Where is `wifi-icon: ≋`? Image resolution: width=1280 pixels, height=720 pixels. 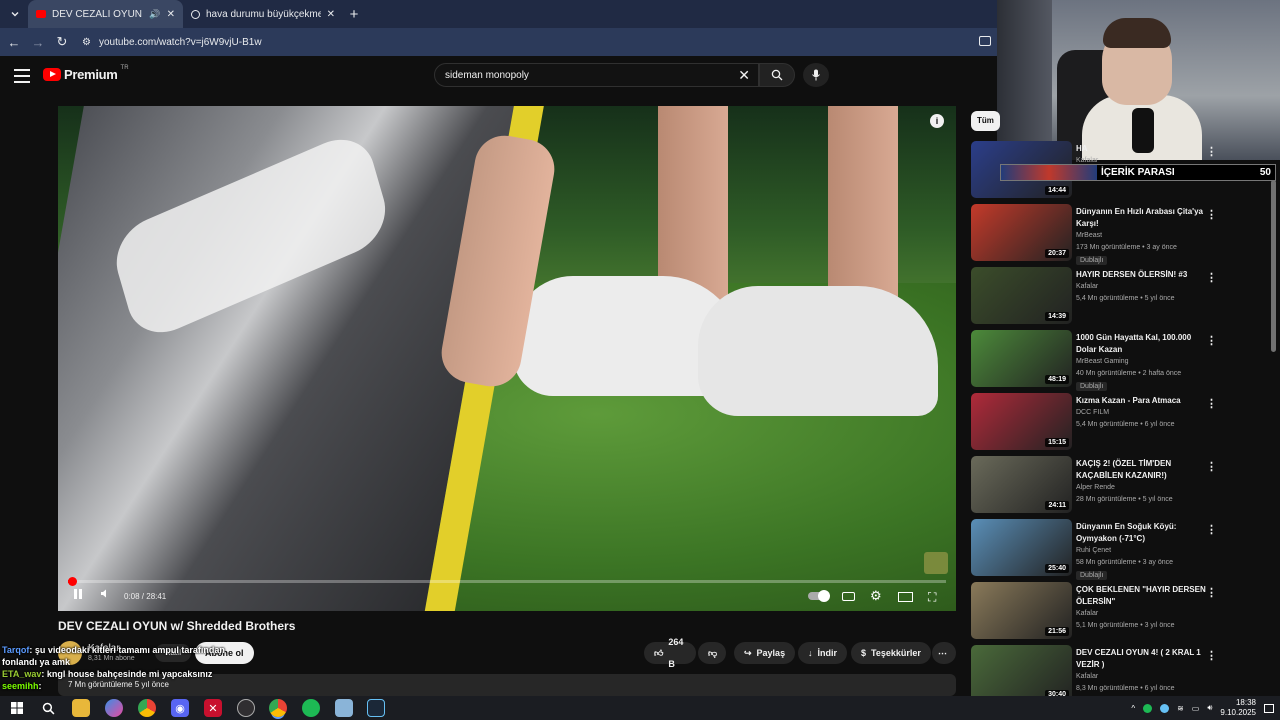 wifi-icon: ≋ is located at coordinates (1180, 708).